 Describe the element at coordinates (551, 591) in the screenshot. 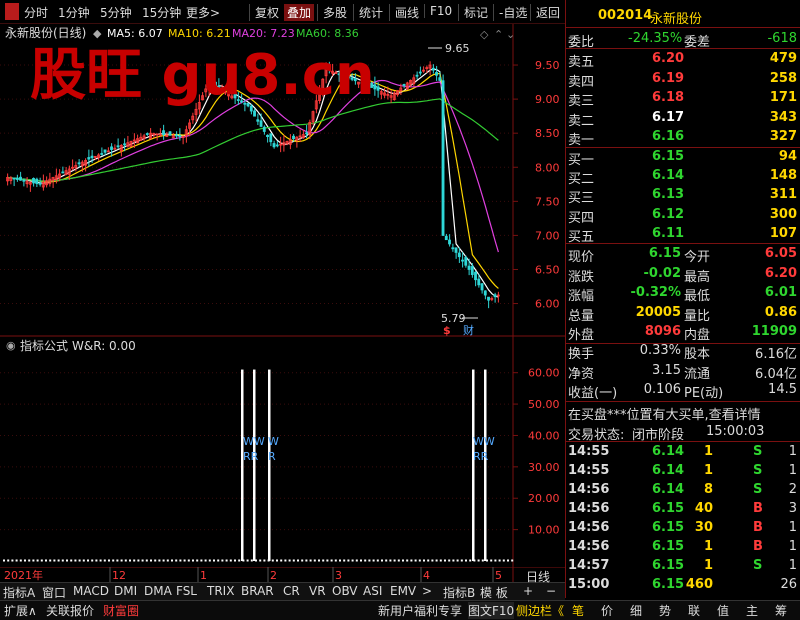

I see `zoom-out-button: −` at that location.